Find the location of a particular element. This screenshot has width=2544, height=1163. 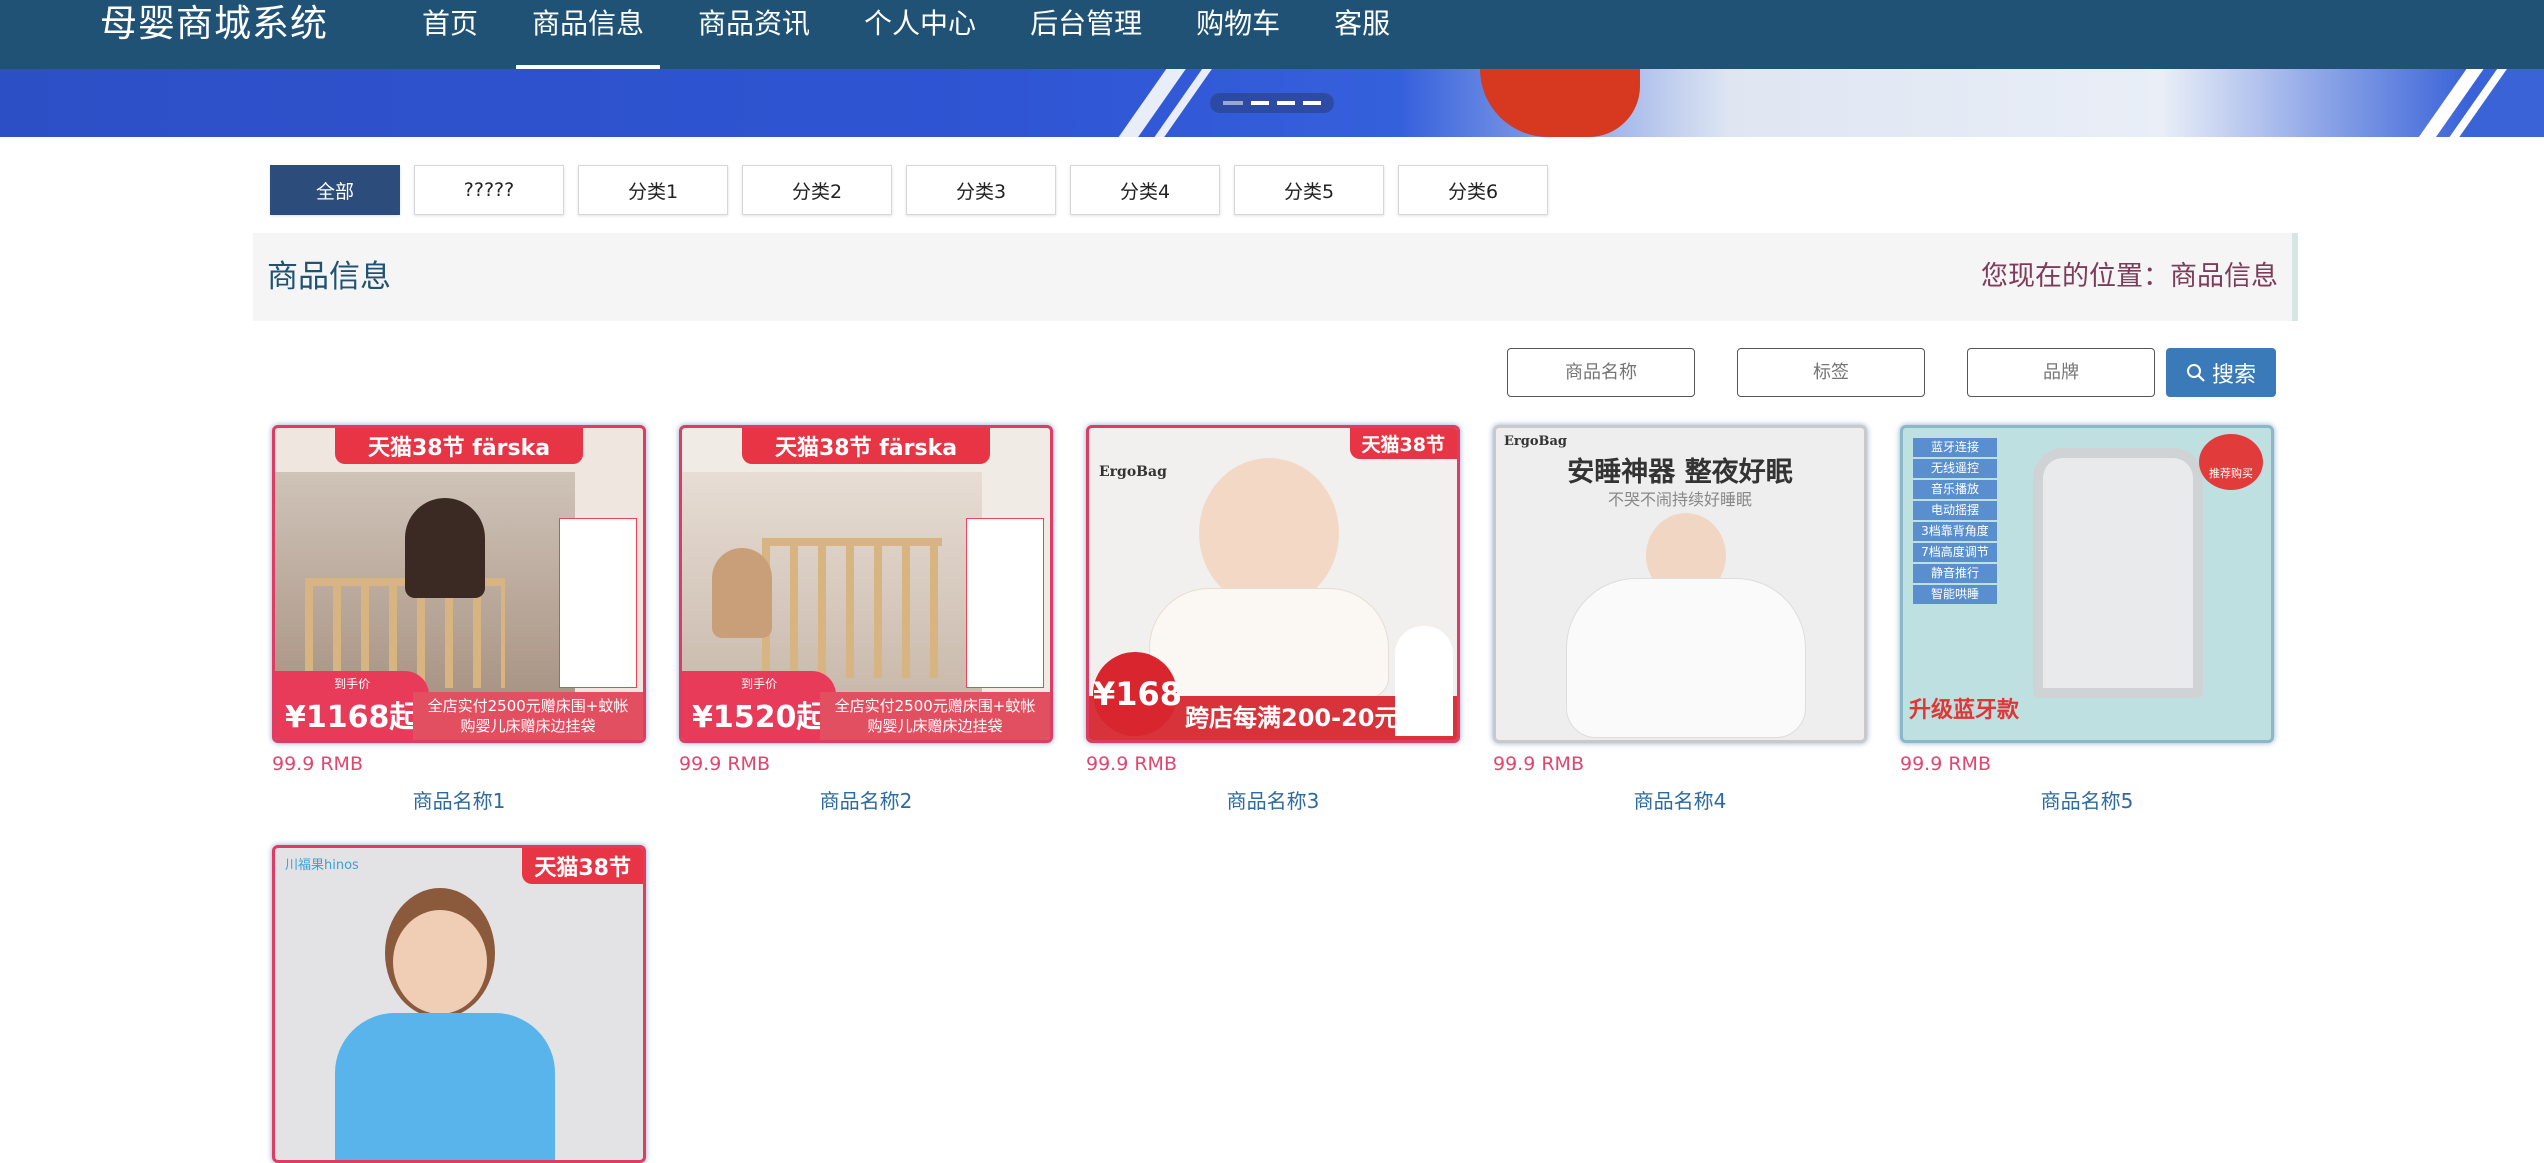

nav-admin: 后台管理 is located at coordinates (1086, 34).